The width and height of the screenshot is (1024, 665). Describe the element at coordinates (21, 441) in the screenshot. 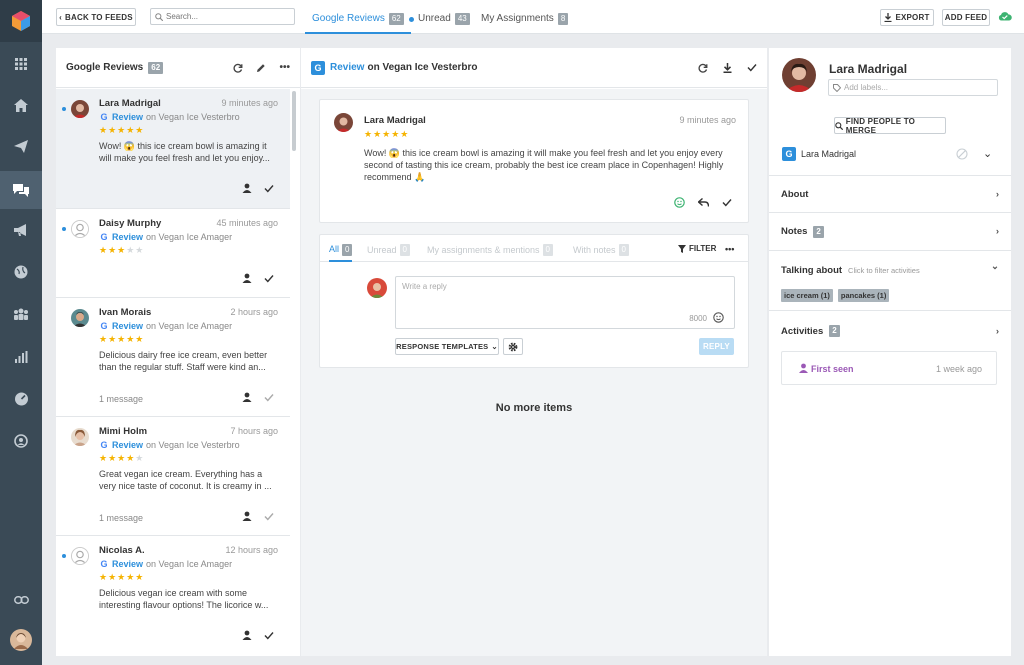

I see `support-icon` at that location.